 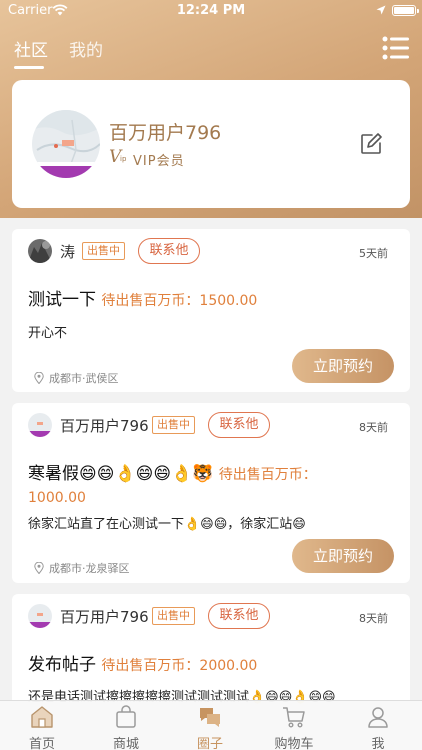 I want to click on status-bar: Carrier 12:24 PM, so click(x=211, y=11).